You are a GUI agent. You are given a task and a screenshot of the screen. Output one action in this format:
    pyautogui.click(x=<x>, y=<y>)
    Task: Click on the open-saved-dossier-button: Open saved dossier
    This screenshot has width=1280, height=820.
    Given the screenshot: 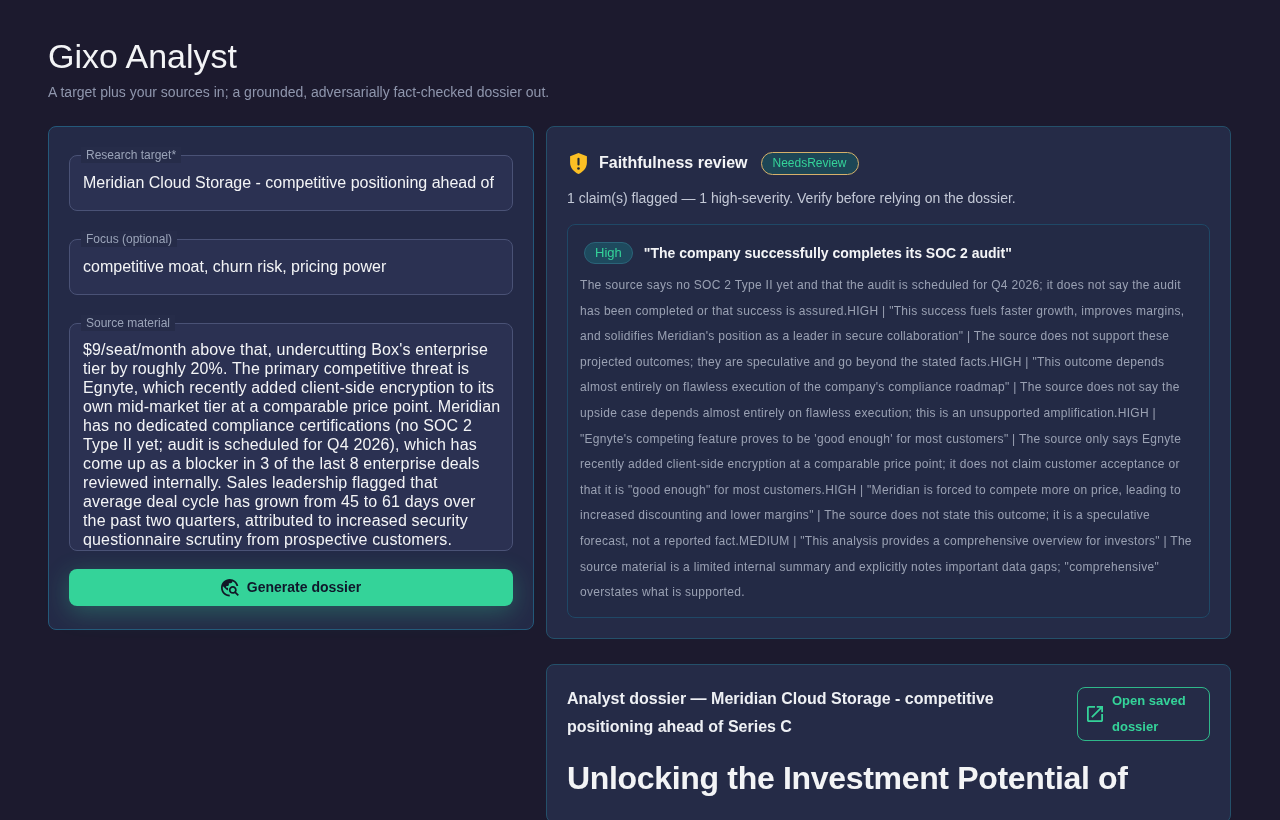 What is the action you would take?
    pyautogui.click(x=1143, y=713)
    